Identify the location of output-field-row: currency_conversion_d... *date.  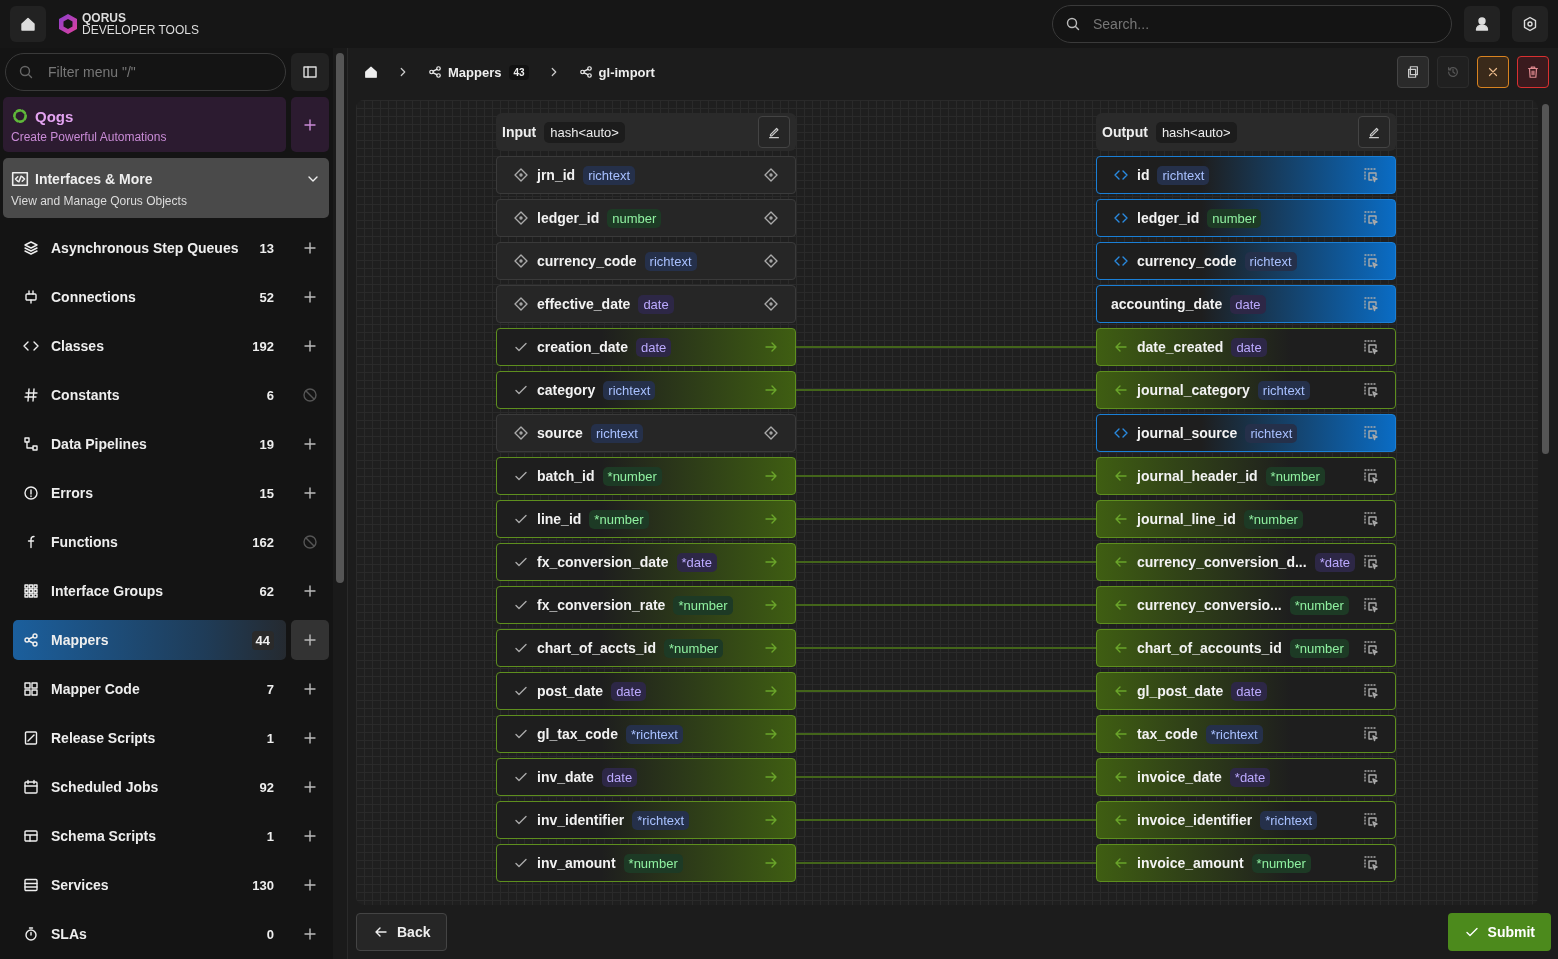
(1246, 562).